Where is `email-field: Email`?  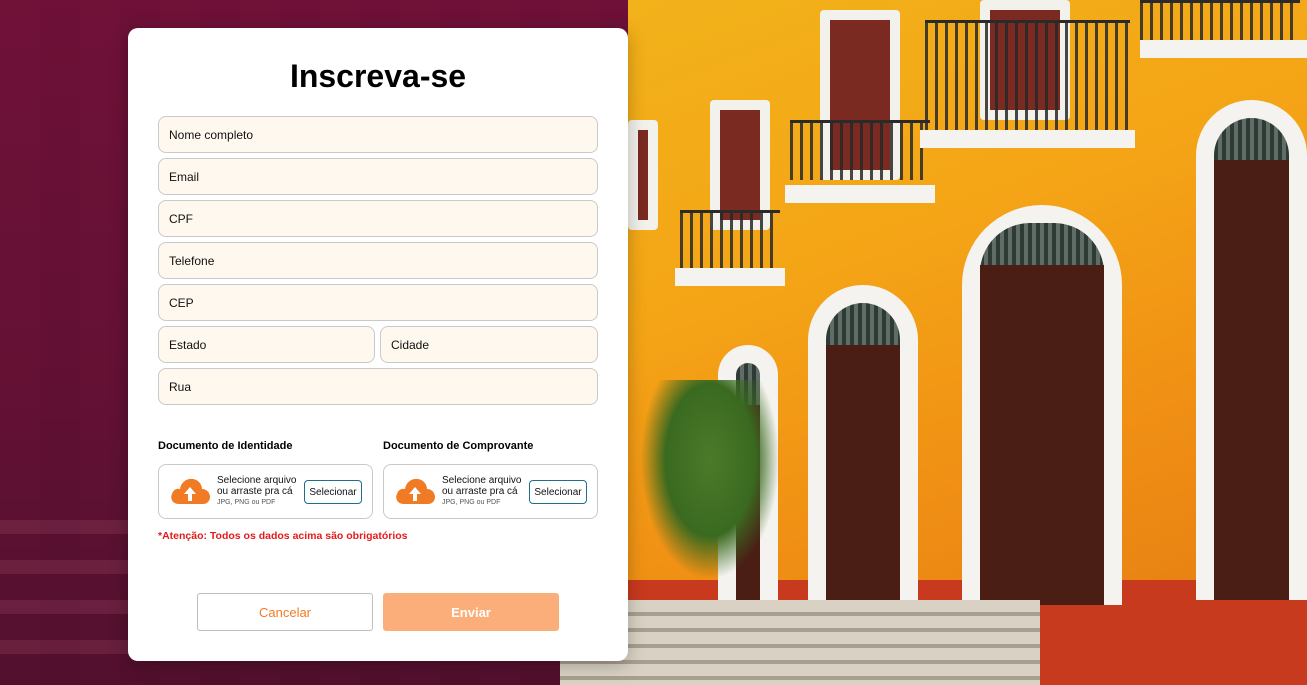 email-field: Email is located at coordinates (378, 176).